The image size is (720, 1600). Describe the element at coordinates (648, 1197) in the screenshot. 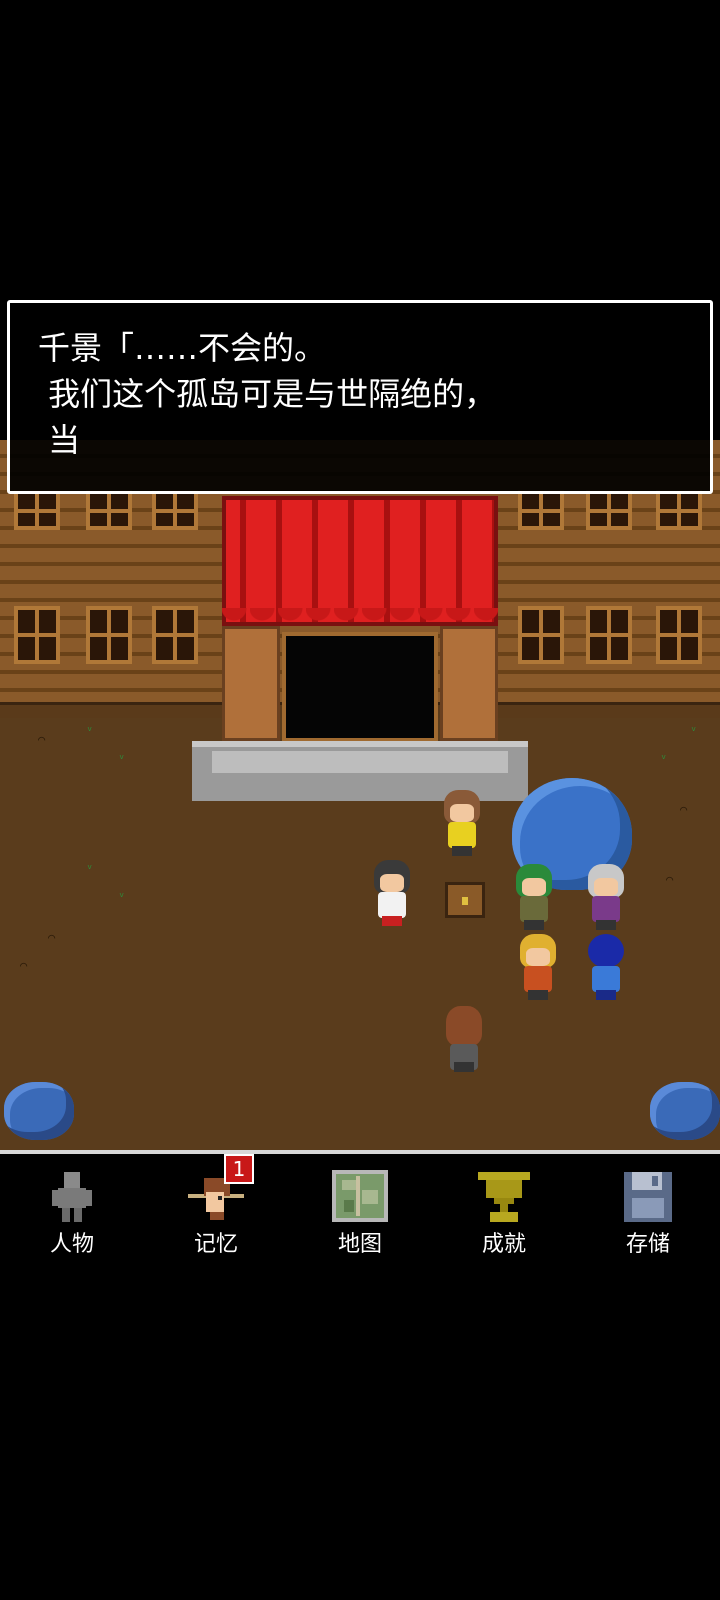

I see `save-disk-icon` at that location.